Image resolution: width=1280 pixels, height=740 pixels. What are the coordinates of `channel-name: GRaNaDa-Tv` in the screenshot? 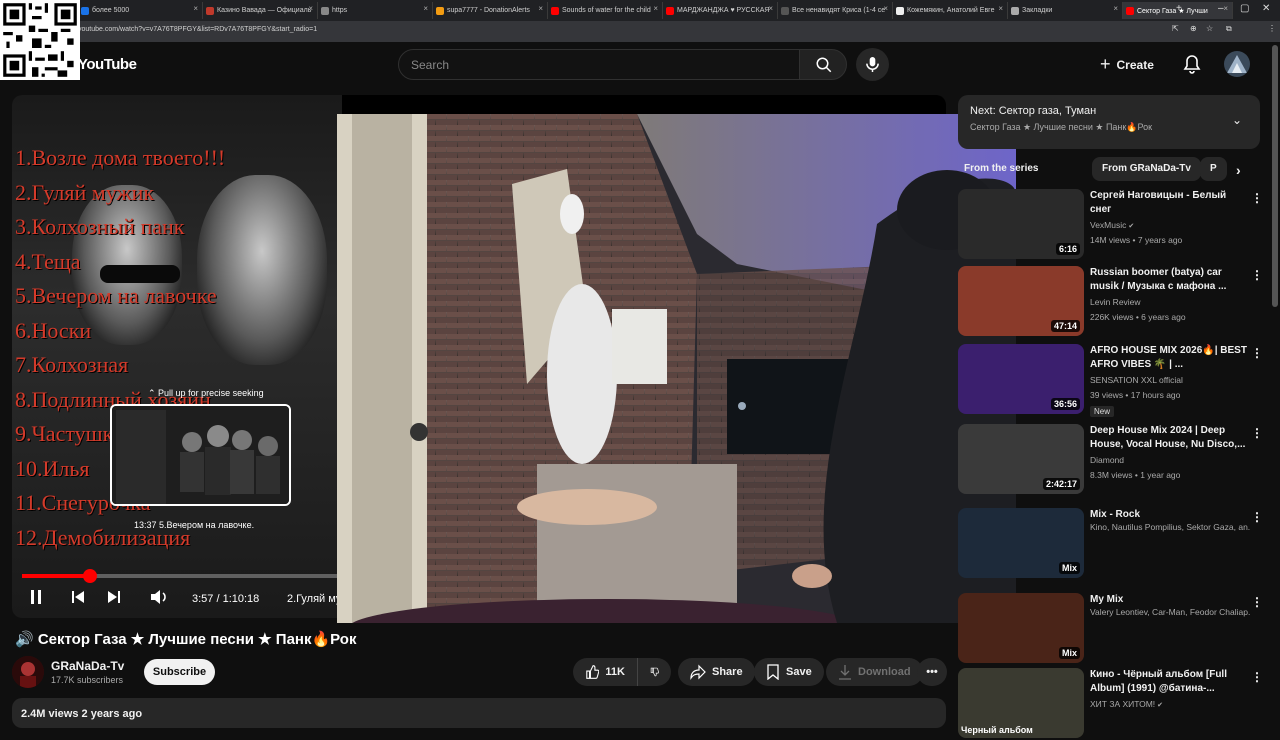 It's located at (87, 666).